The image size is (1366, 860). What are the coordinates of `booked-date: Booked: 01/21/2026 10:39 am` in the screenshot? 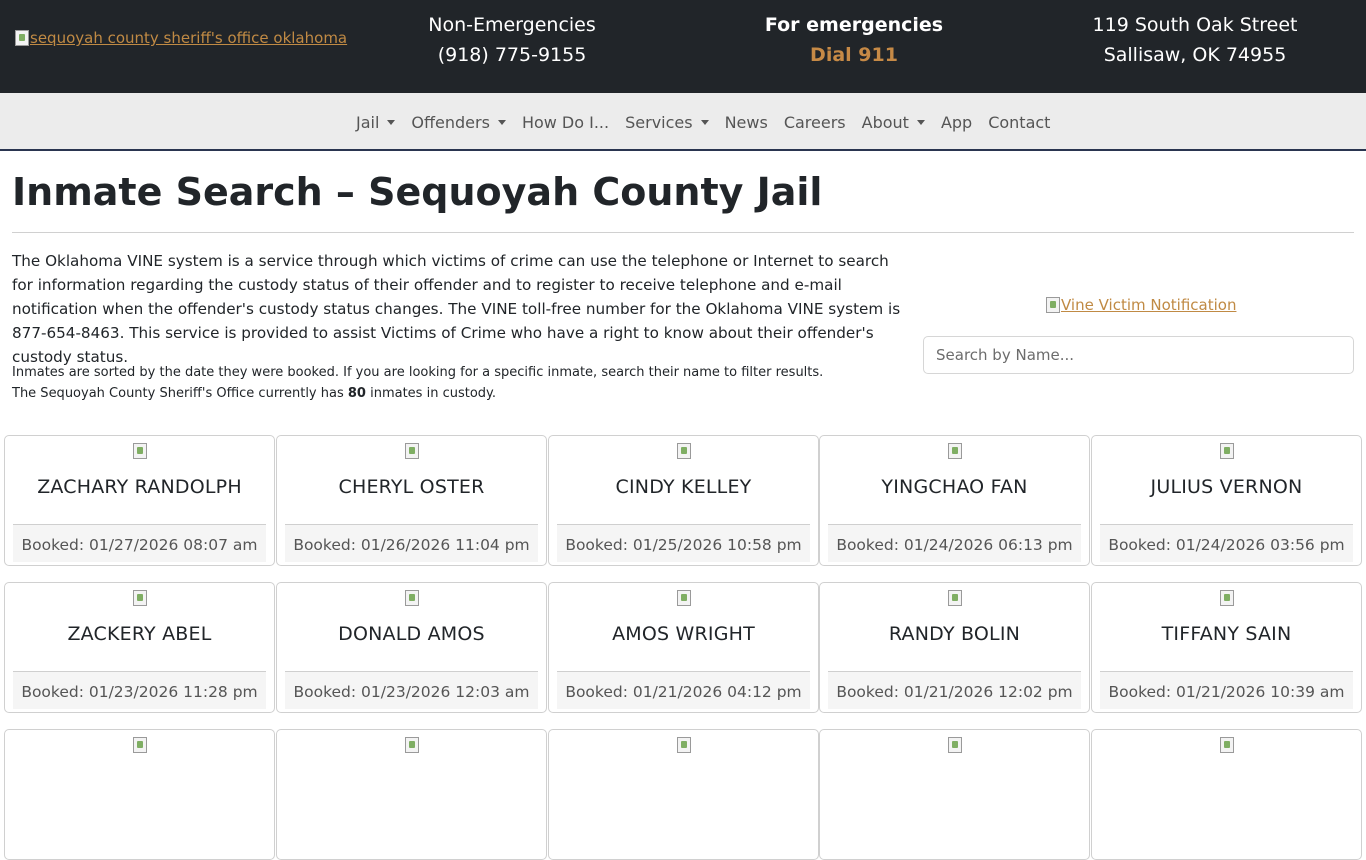 It's located at (1226, 690).